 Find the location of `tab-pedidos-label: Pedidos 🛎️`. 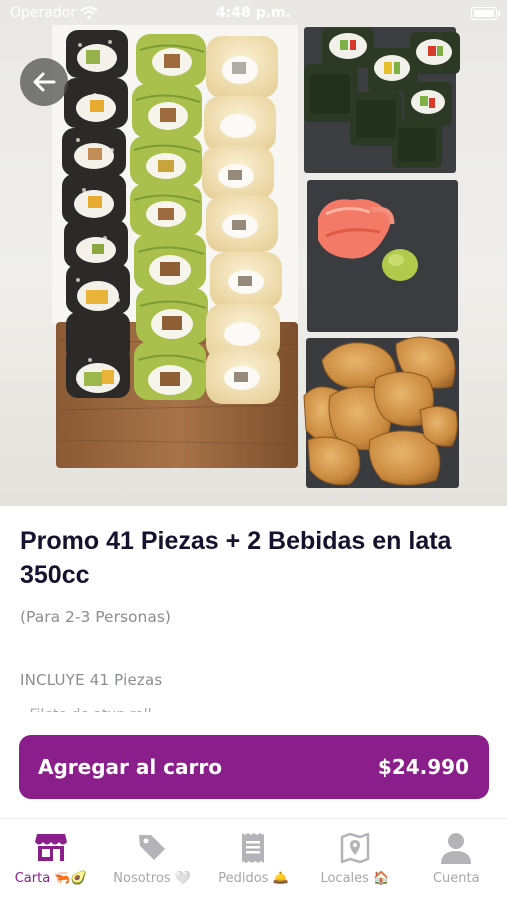

tab-pedidos-label: Pedidos 🛎️ is located at coordinates (253, 878).